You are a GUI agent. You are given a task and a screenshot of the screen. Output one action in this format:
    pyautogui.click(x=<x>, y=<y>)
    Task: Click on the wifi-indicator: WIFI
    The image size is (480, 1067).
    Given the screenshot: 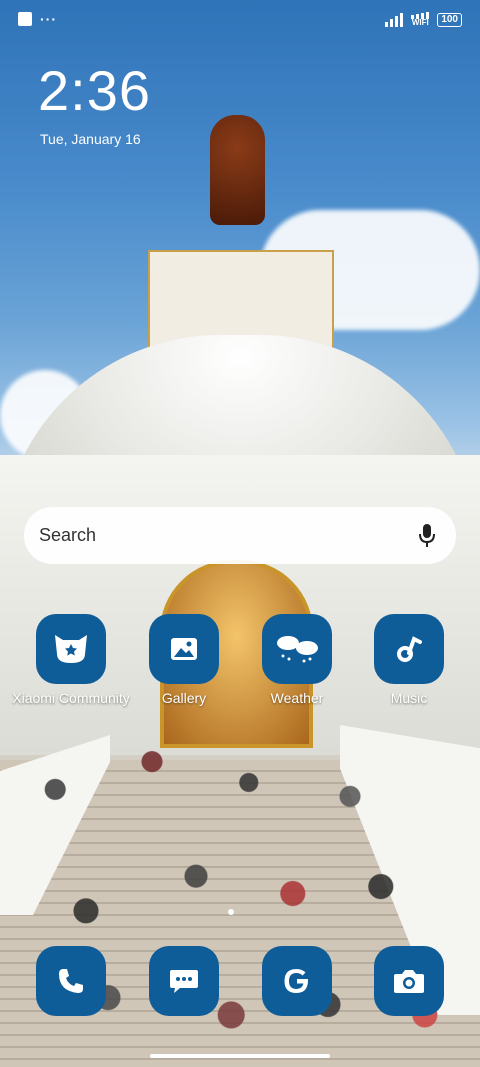 What is the action you would take?
    pyautogui.click(x=420, y=19)
    